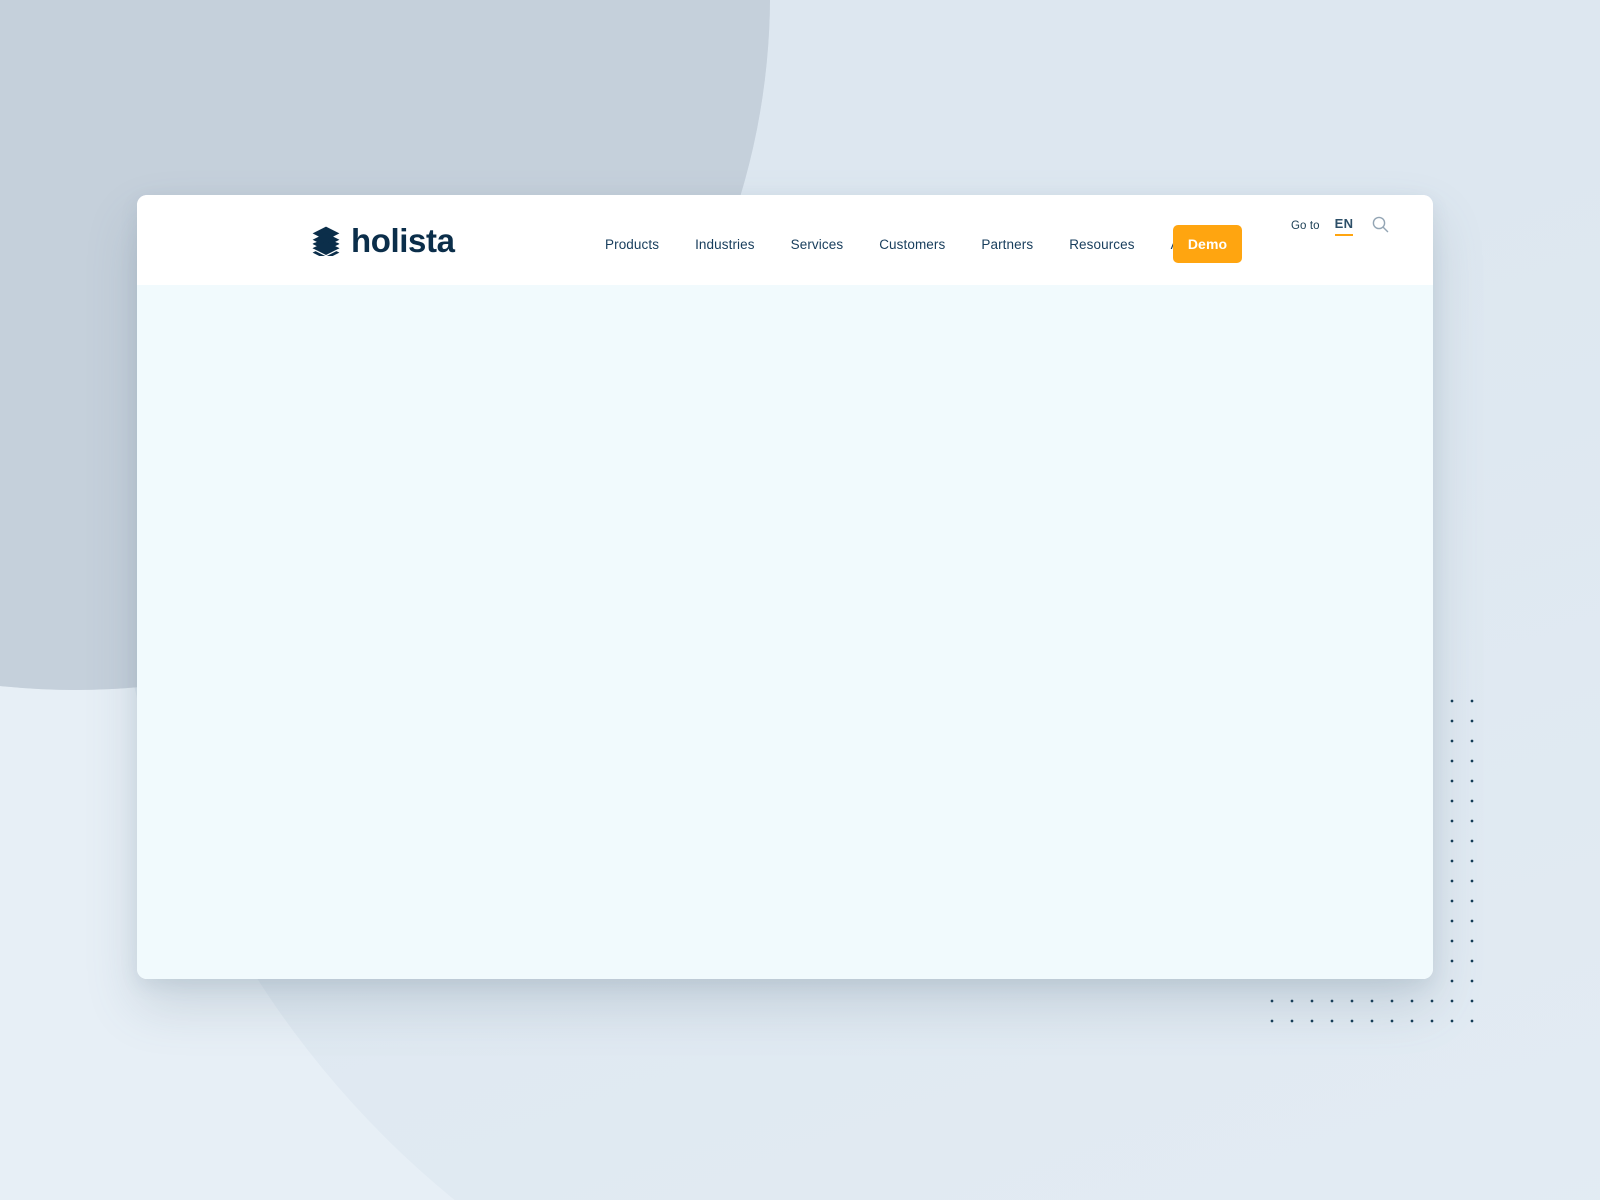  What do you see at coordinates (912, 244) in the screenshot?
I see `nav-item-customers: Customers` at bounding box center [912, 244].